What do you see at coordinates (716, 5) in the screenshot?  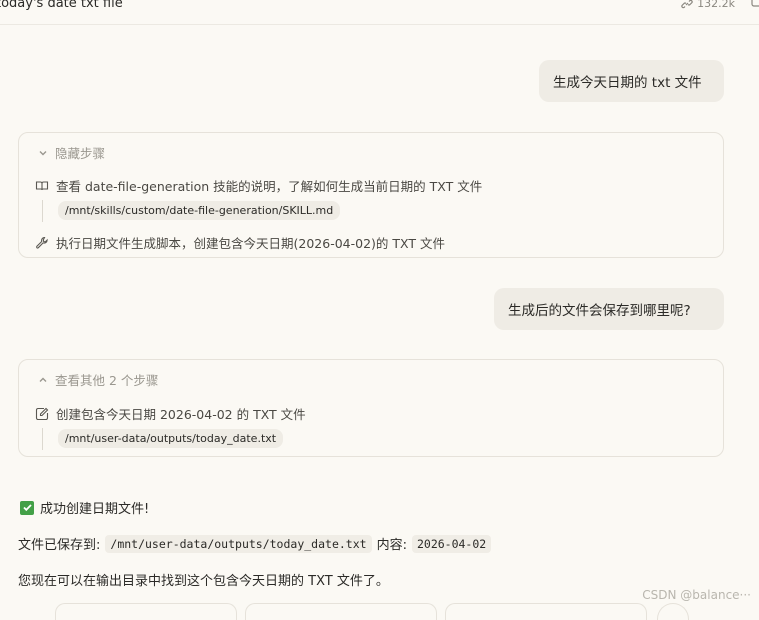 I see `token-stat-value: 132.2k` at bounding box center [716, 5].